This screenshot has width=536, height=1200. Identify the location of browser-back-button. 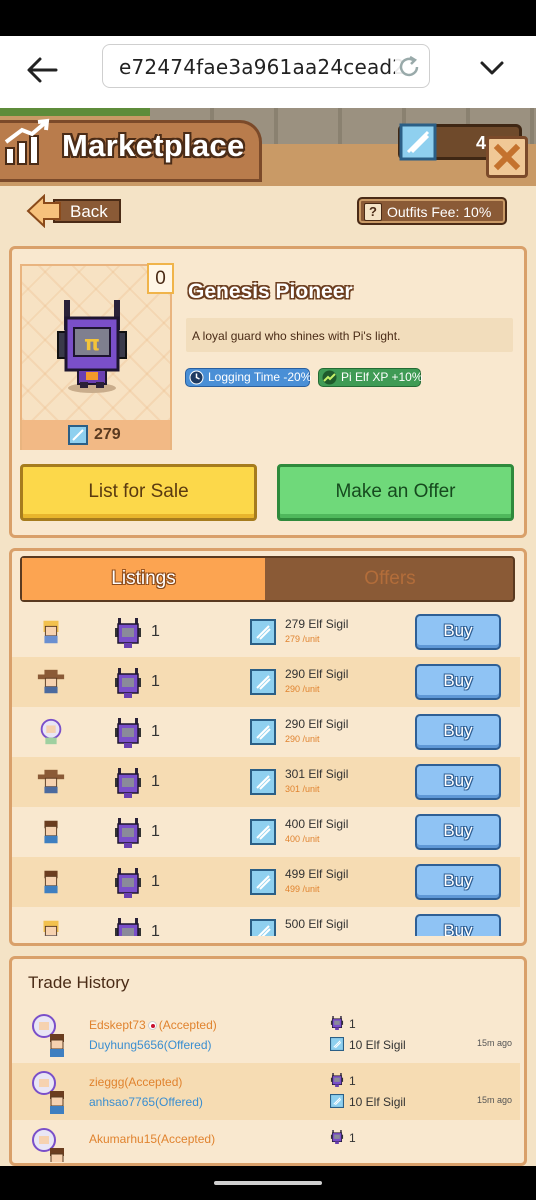
(42, 70).